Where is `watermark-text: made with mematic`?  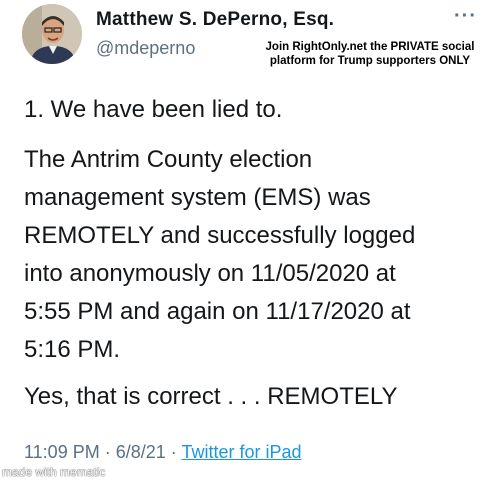
watermark-text: made with mematic is located at coordinates (54, 472).